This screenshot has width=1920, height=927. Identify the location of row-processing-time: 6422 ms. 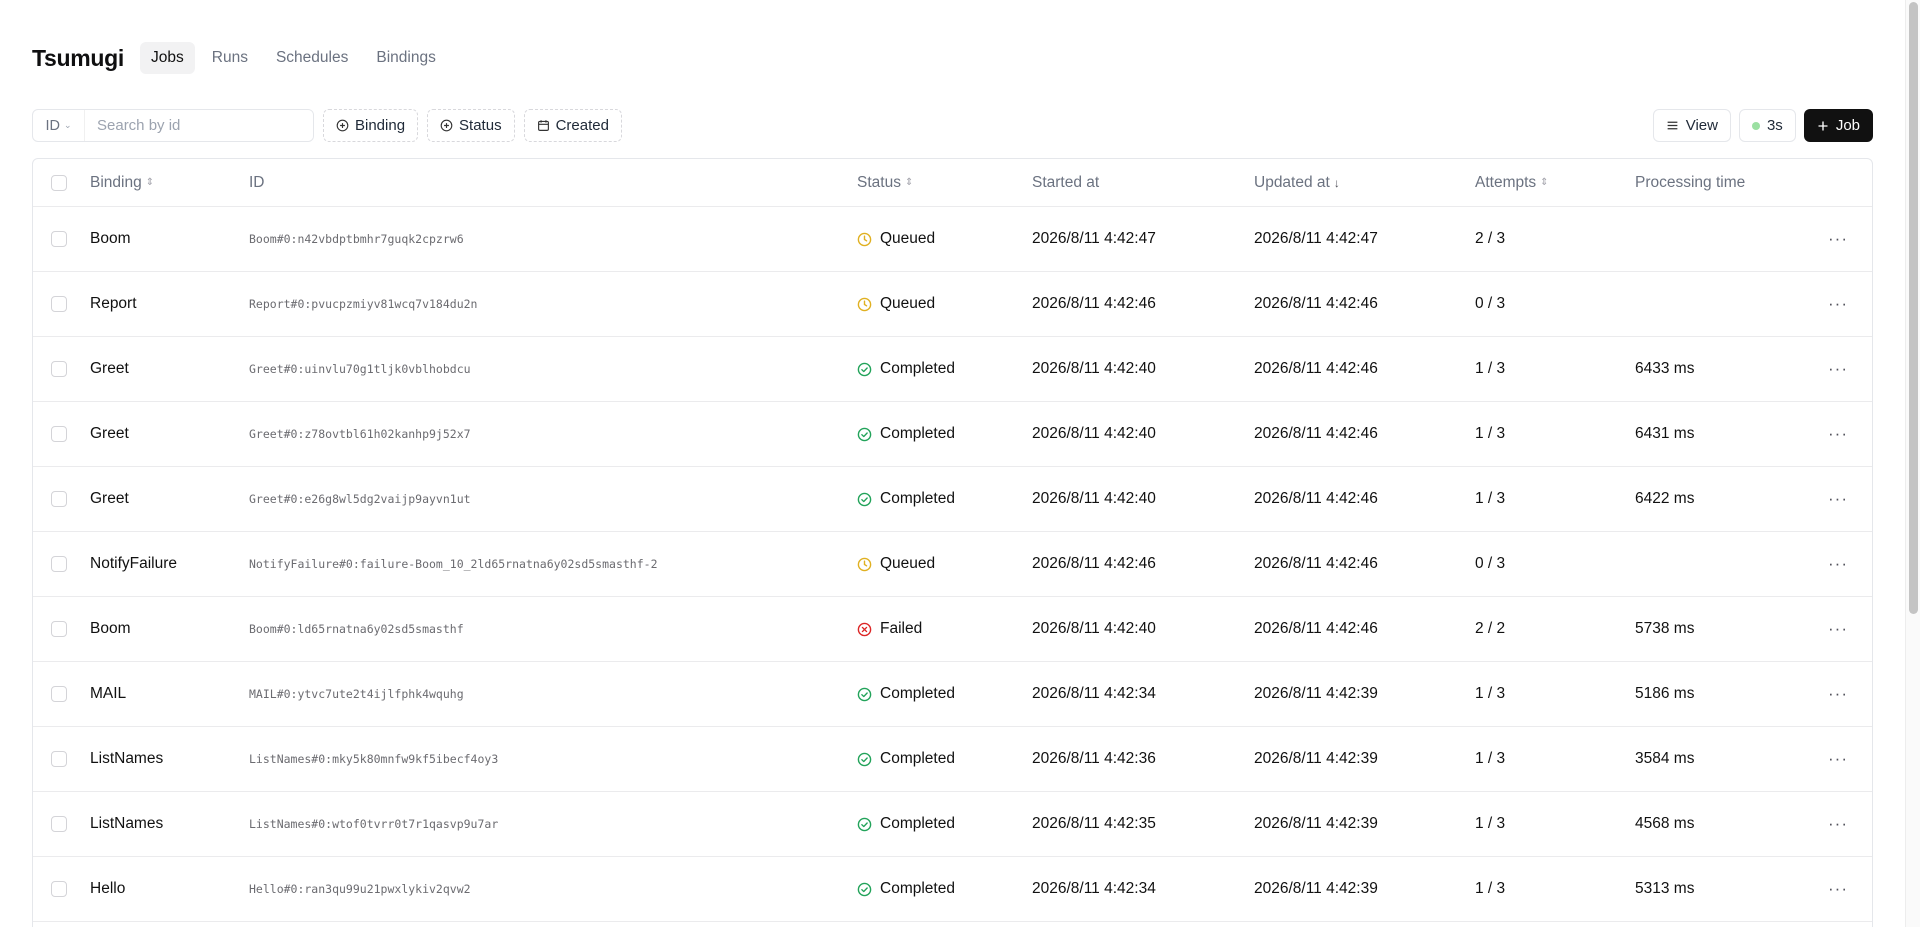
(1665, 498).